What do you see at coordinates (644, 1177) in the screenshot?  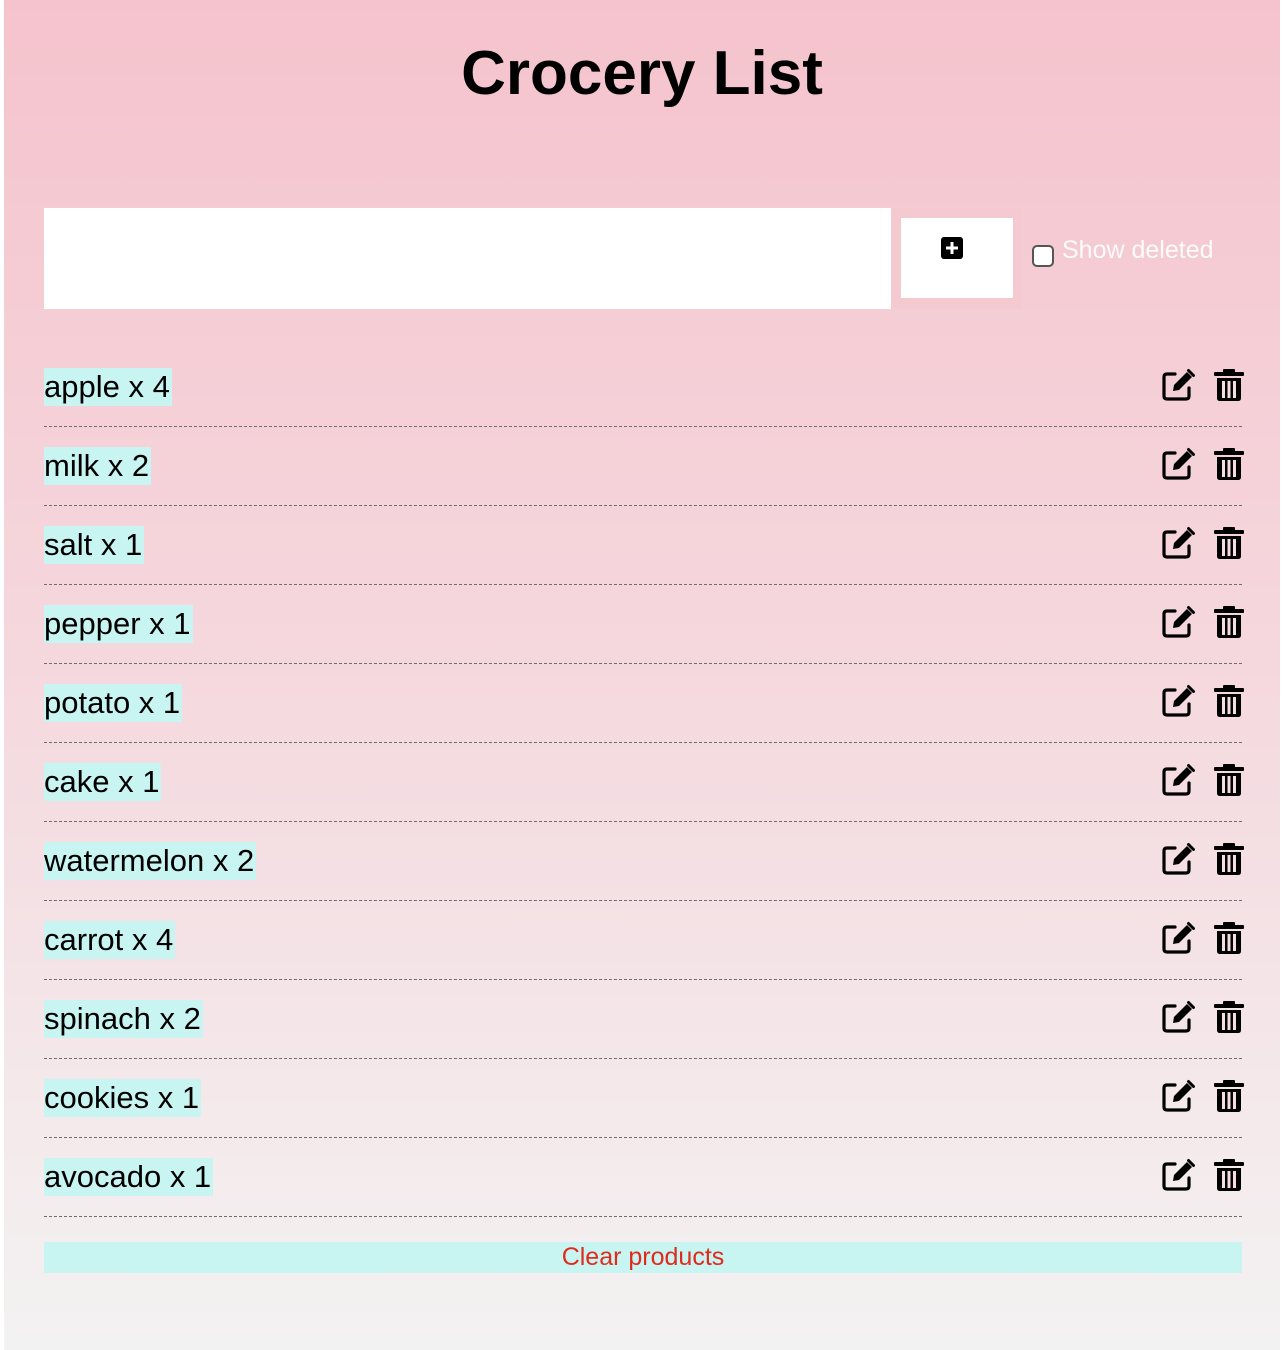 I see `list-item: avocado x 1` at bounding box center [644, 1177].